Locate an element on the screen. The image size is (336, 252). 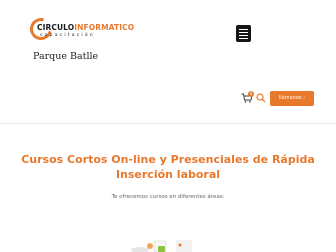
course-illustration-image is located at coordinates (161, 246).